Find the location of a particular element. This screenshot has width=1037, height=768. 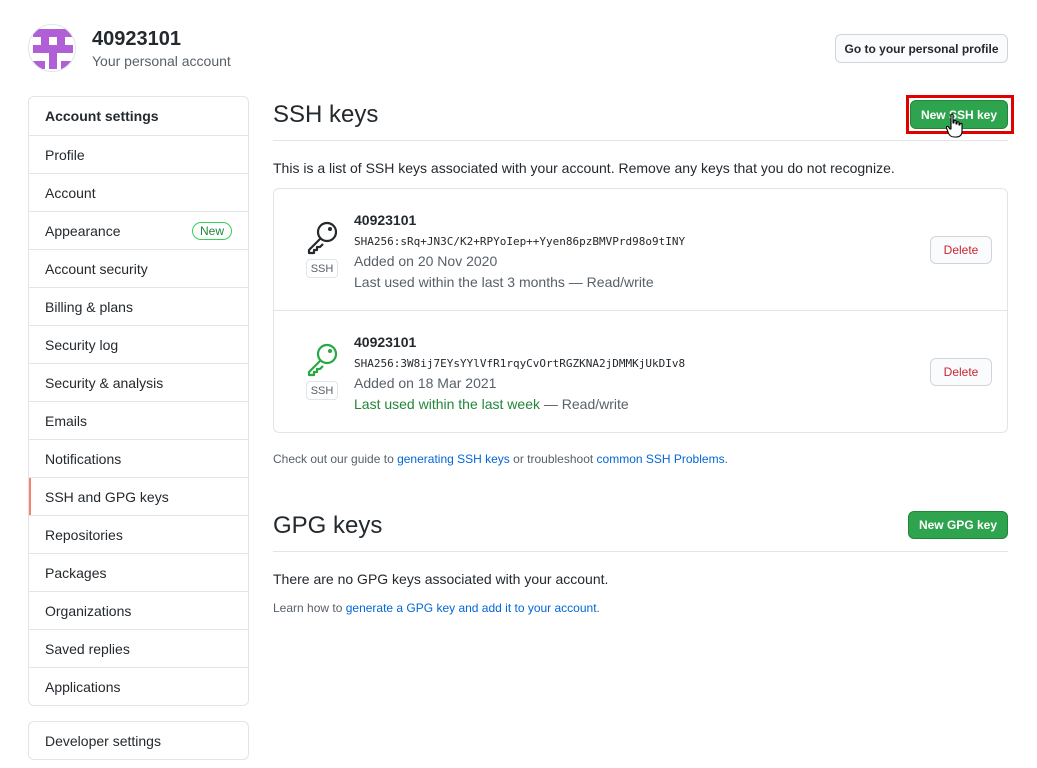

sidebar-item-organizations: Organizations is located at coordinates (138, 610).